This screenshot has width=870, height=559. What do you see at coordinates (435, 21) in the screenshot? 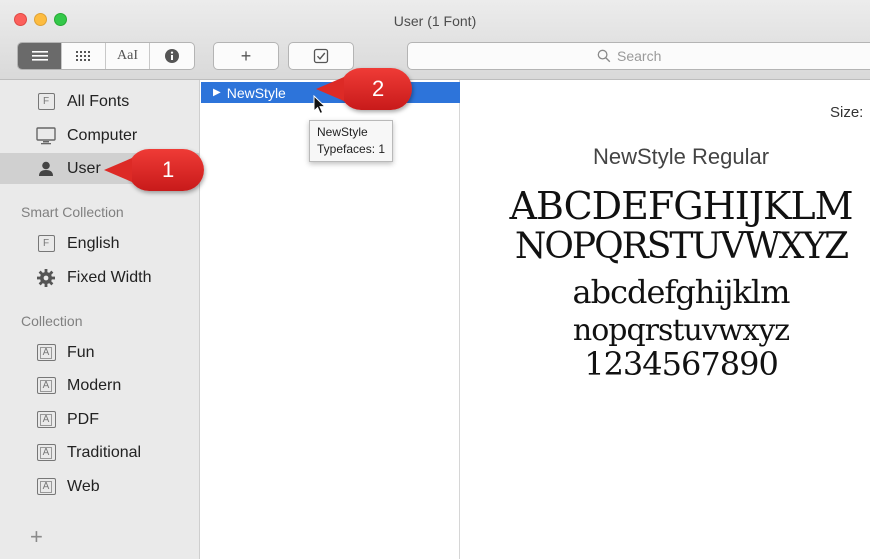
I see `window-title: User (1 Font)` at bounding box center [435, 21].